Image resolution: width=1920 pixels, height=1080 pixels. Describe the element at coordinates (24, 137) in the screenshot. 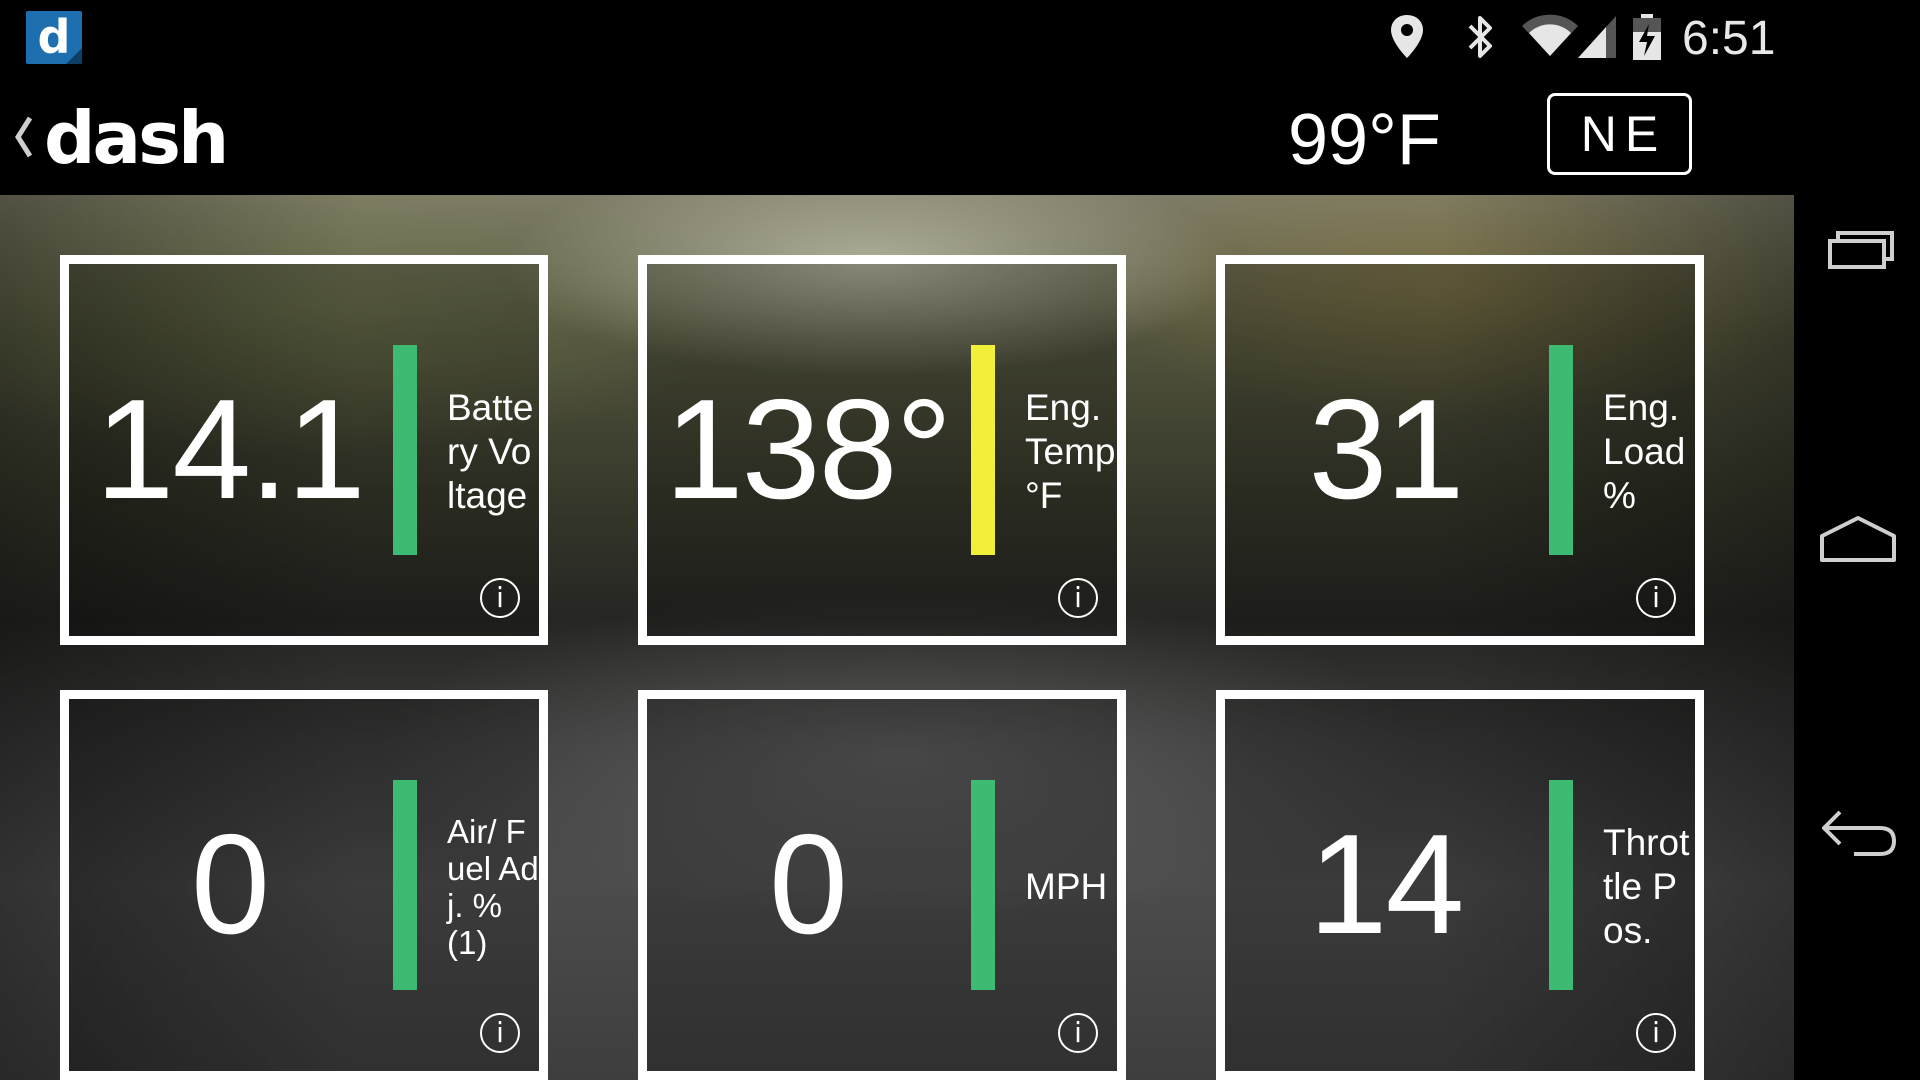

I see `up-navigation-chevron-icon` at that location.